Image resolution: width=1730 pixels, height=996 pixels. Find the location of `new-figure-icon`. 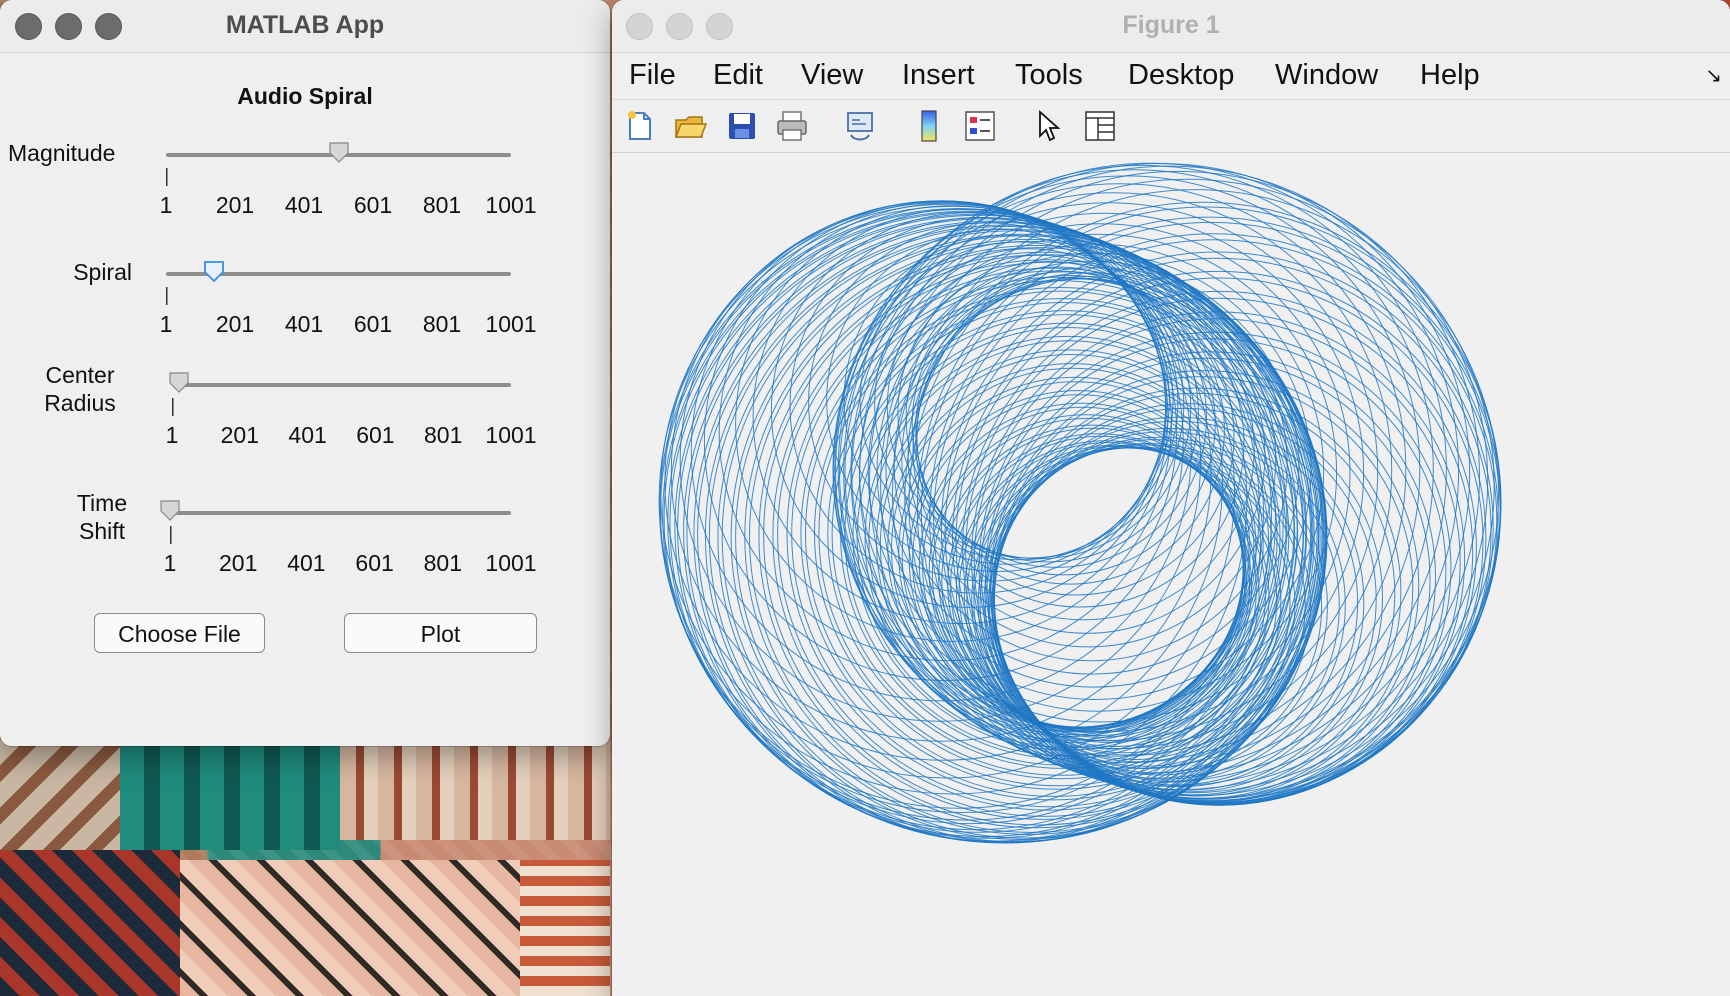

new-figure-icon is located at coordinates (640, 126).